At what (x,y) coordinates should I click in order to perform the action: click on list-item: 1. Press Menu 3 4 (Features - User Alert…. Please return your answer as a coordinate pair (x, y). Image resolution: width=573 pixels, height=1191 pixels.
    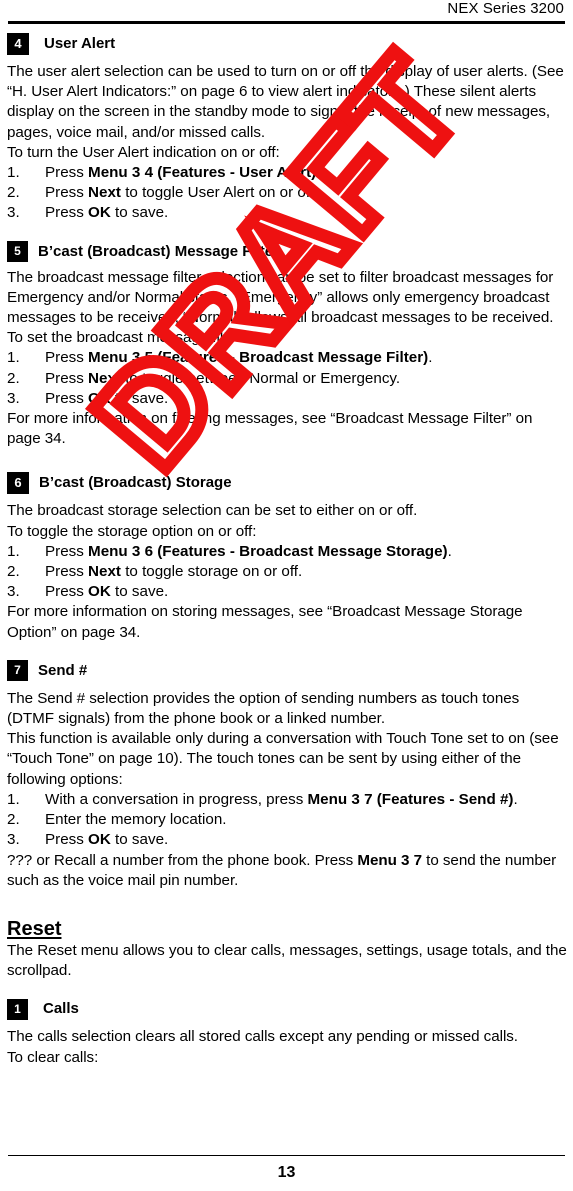
    Looking at the image, I should click on (287, 173).